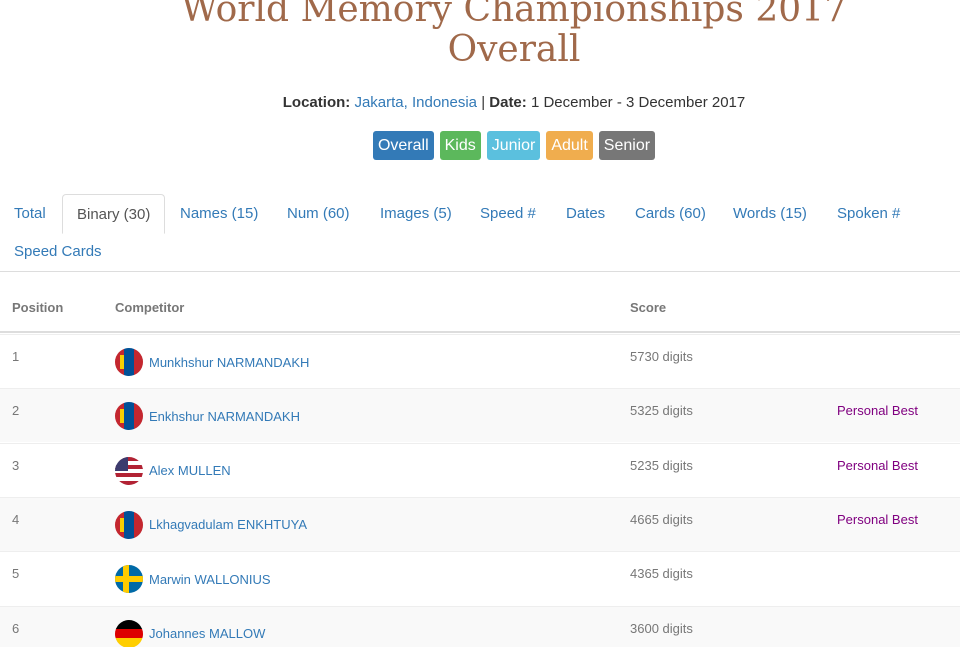 The width and height of the screenshot is (960, 647). I want to click on row-score: 4365 digits, so click(661, 574).